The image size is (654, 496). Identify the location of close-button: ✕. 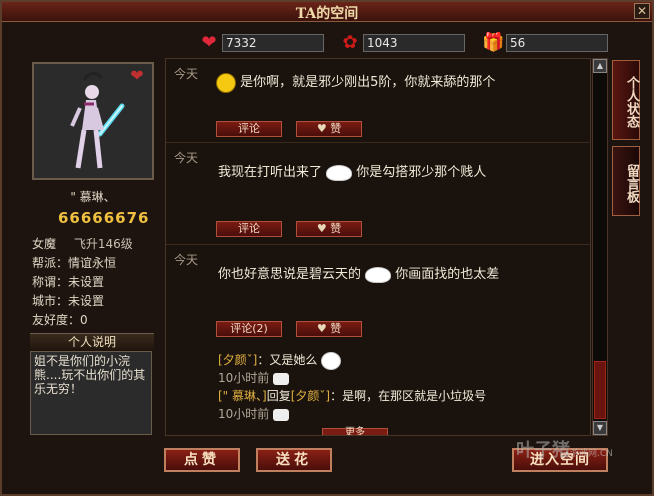
(642, 11).